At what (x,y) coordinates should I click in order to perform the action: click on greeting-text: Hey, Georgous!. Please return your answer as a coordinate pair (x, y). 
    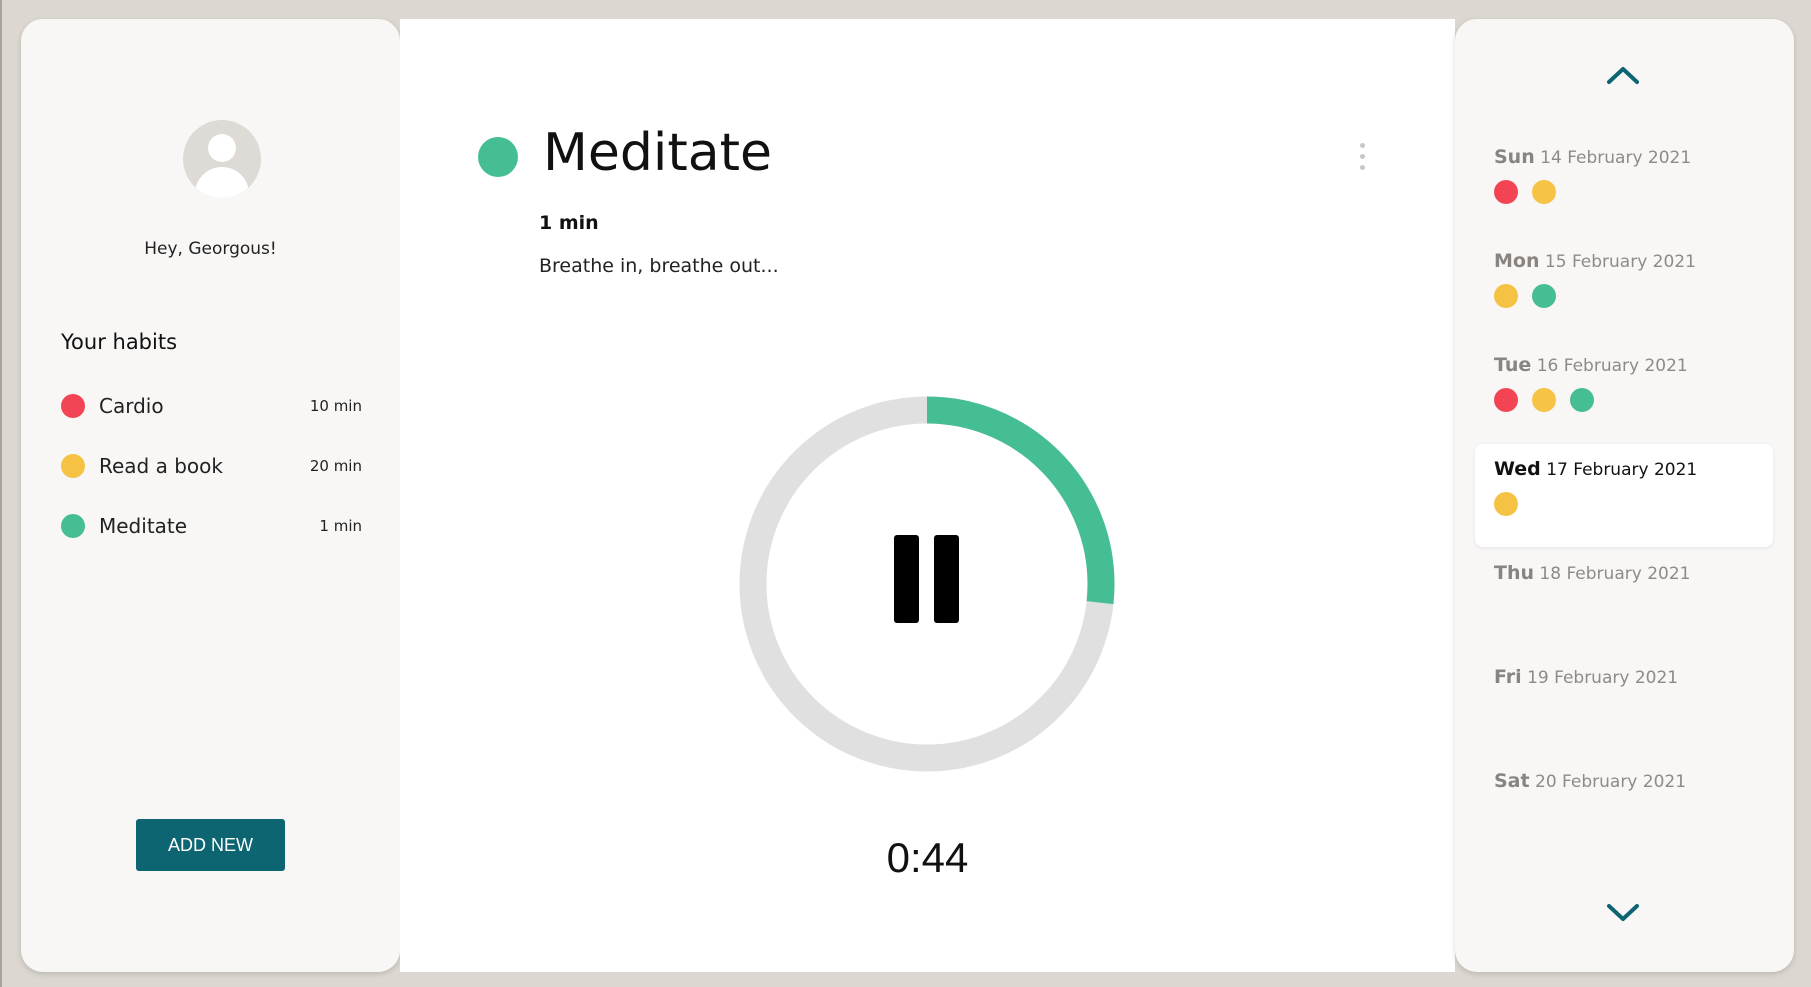
    Looking at the image, I should click on (210, 249).